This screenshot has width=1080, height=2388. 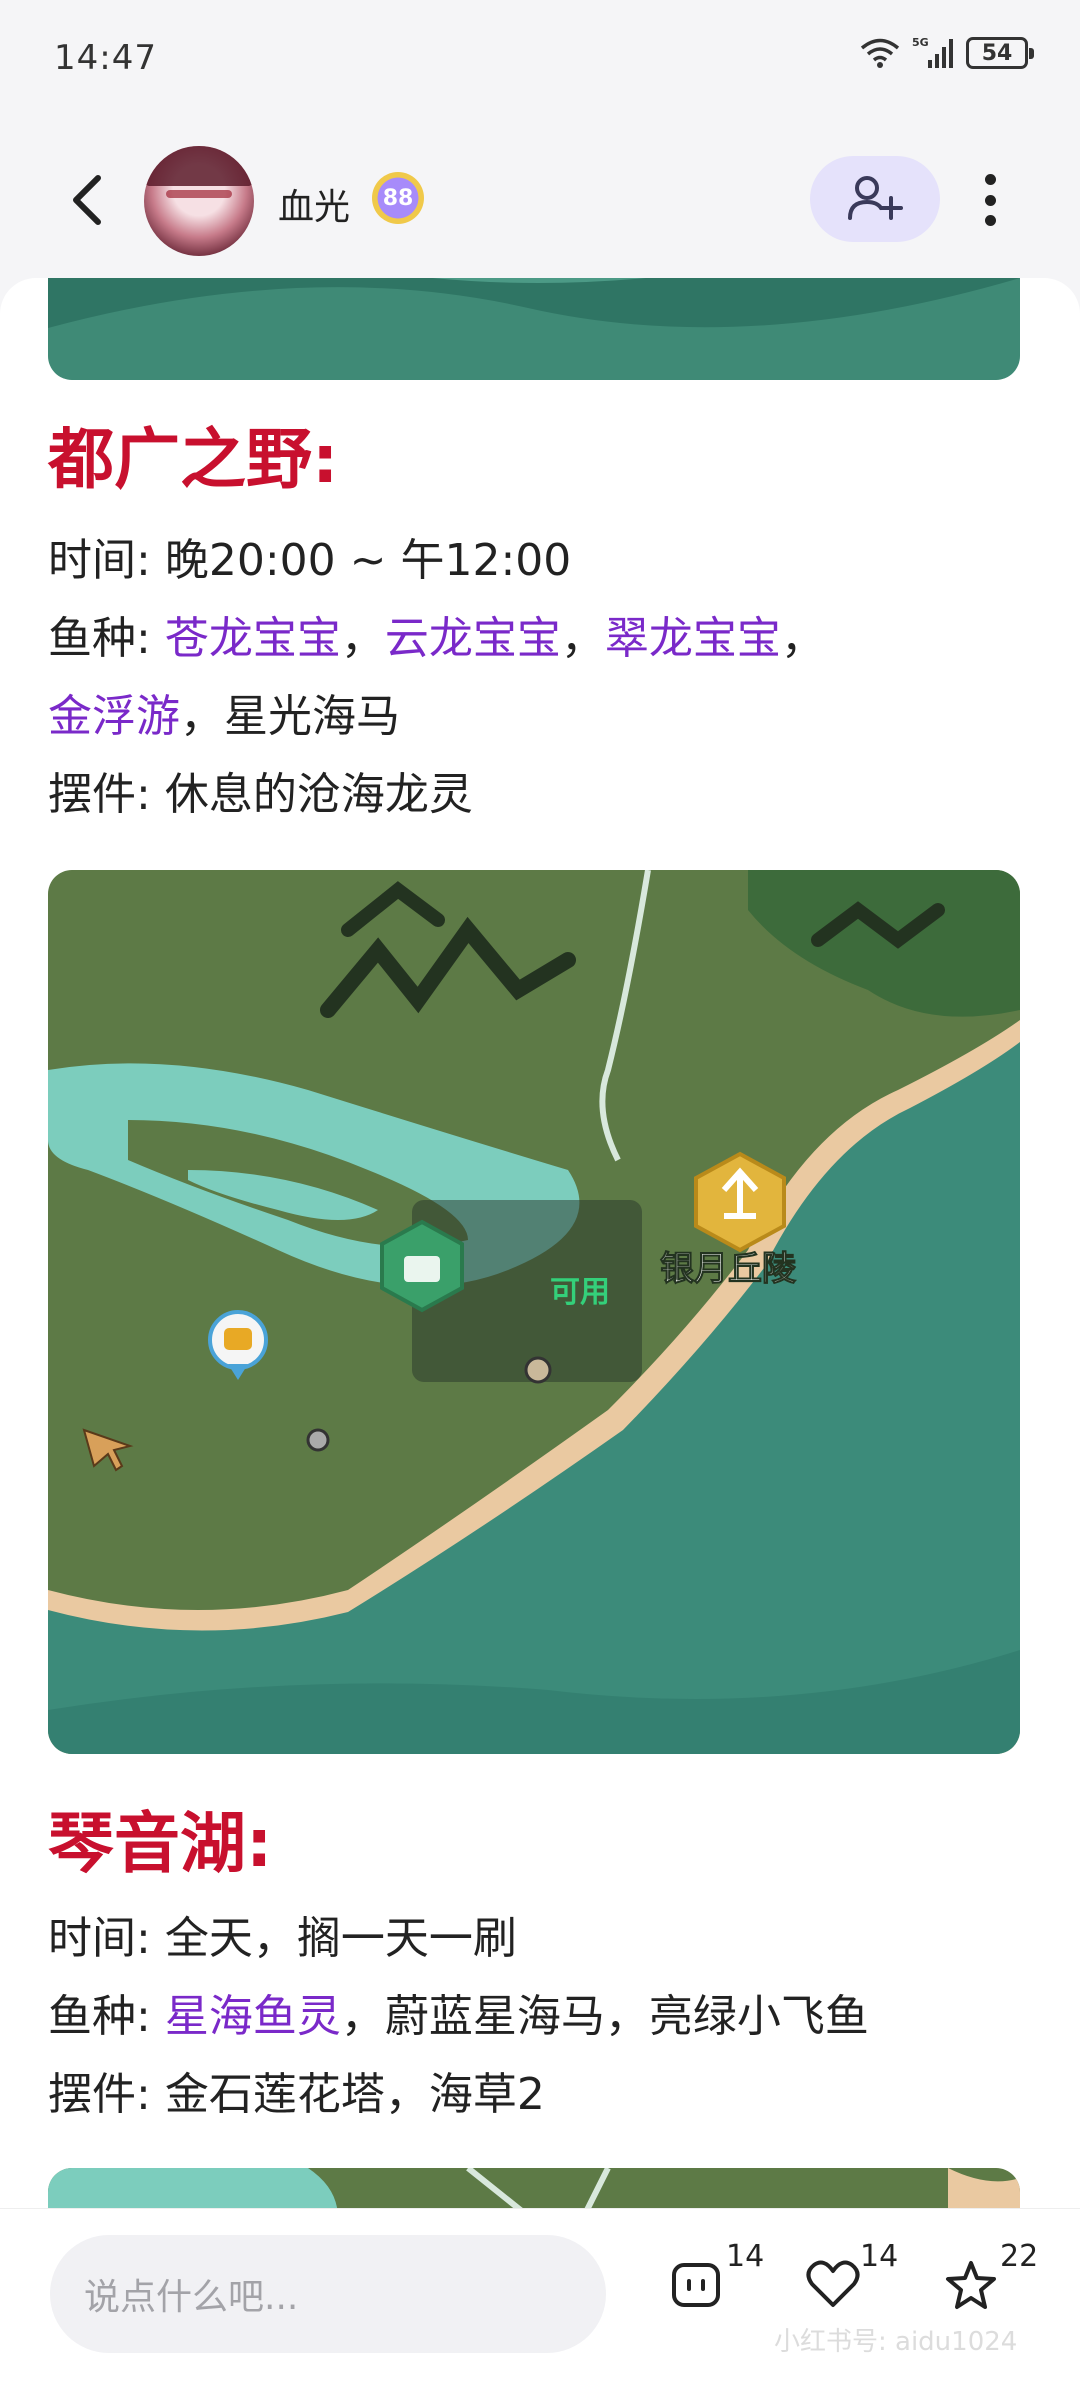 I want to click on add-user-icon, so click(x=875, y=198).